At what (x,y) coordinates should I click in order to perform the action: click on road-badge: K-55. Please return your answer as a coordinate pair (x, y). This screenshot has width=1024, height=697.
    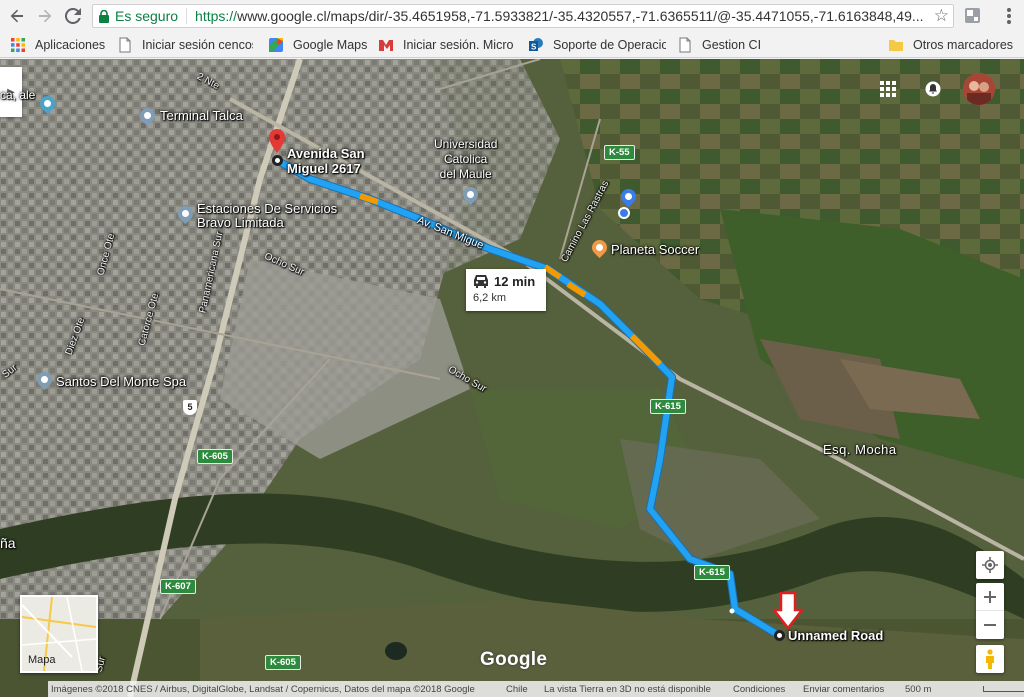
    Looking at the image, I should click on (619, 152).